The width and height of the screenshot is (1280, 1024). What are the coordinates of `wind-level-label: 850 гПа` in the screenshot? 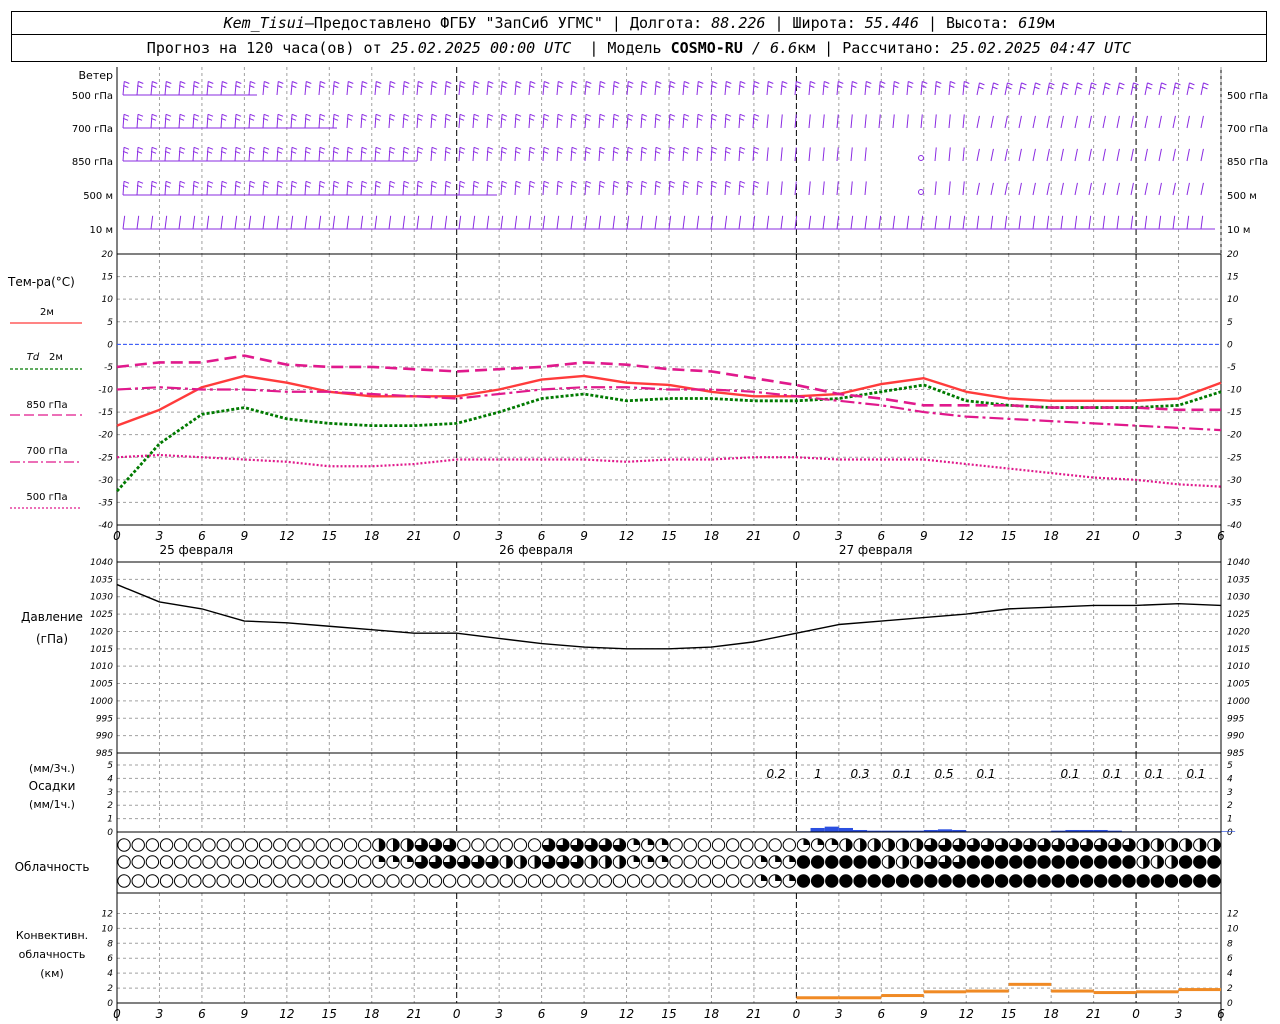 It's located at (92, 162).